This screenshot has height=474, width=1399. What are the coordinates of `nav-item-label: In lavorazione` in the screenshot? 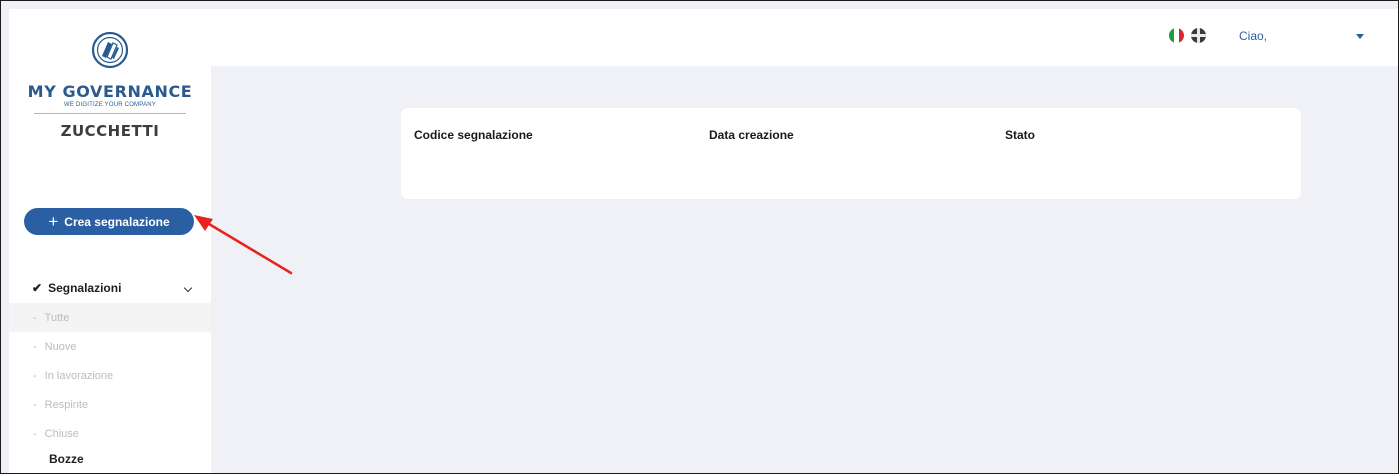 It's located at (79, 375).